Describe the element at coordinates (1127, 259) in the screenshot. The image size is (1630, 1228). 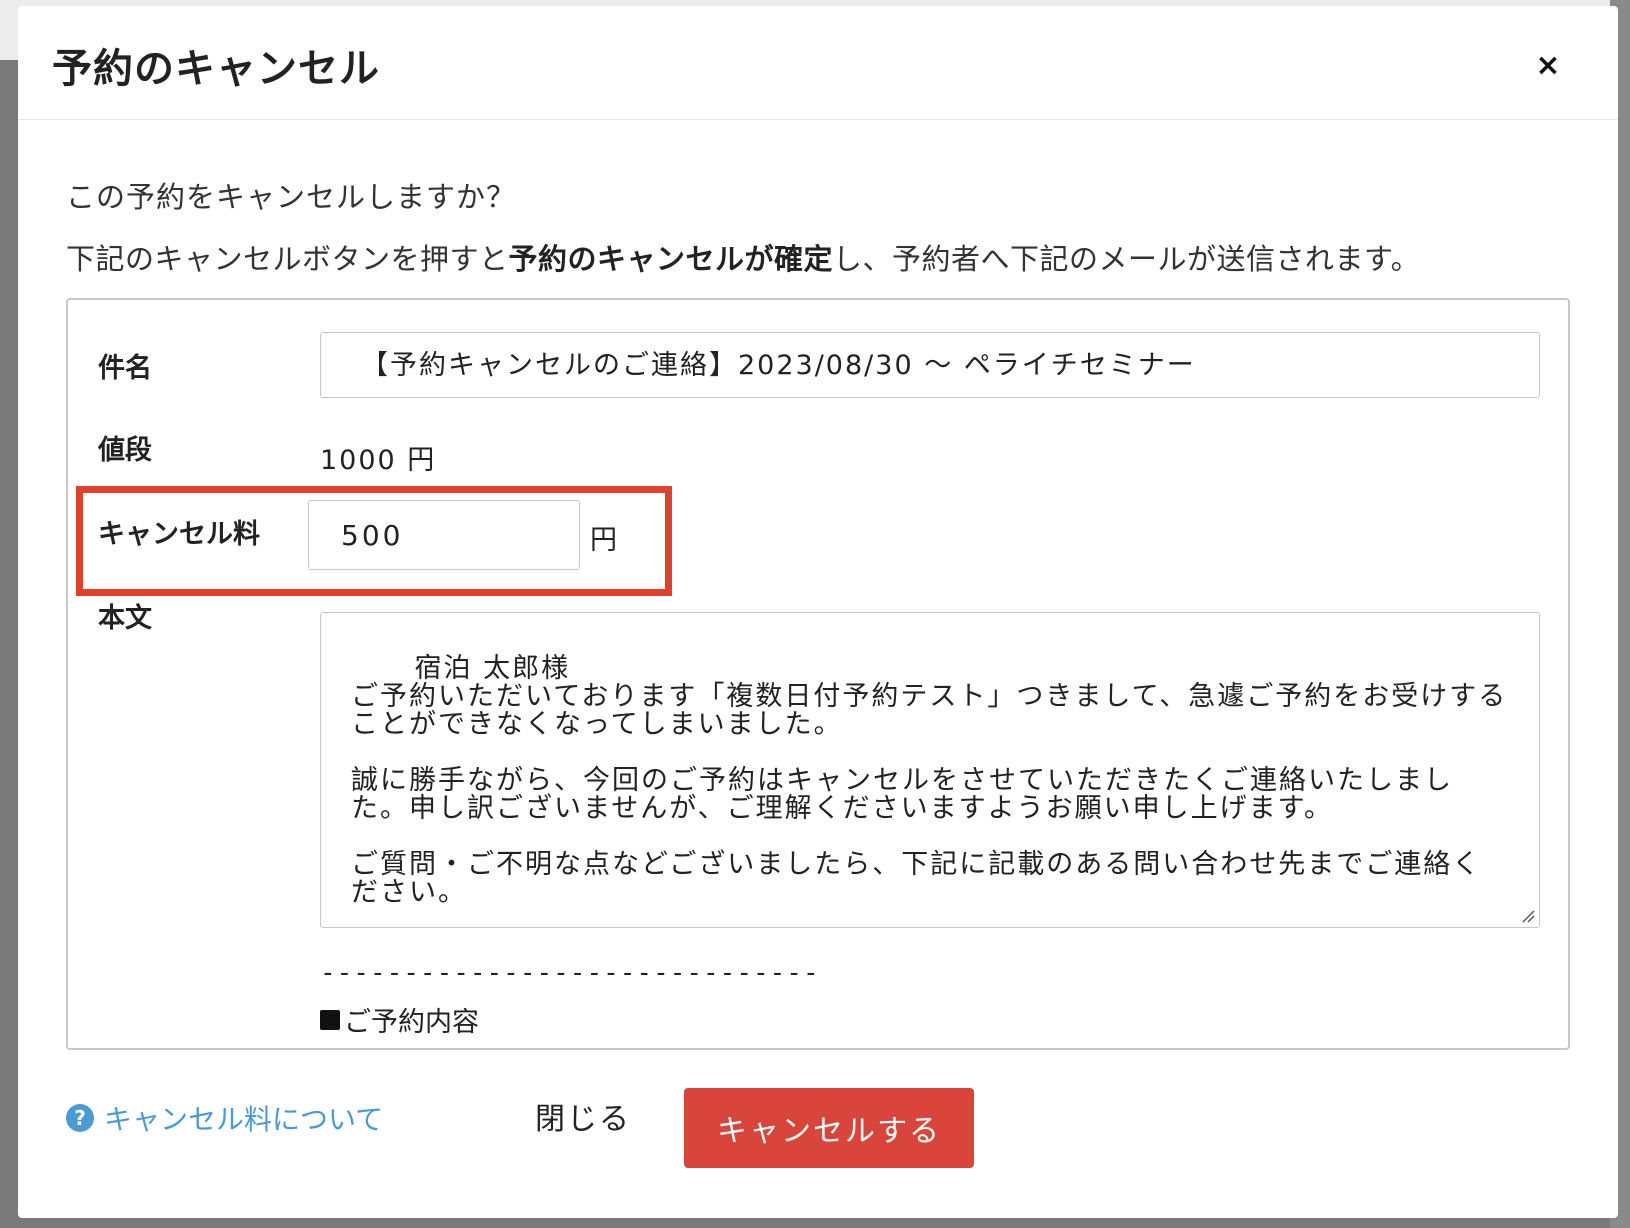
I see `notice-suffix: し、予約者へ下記のメールが送信されます。` at that location.